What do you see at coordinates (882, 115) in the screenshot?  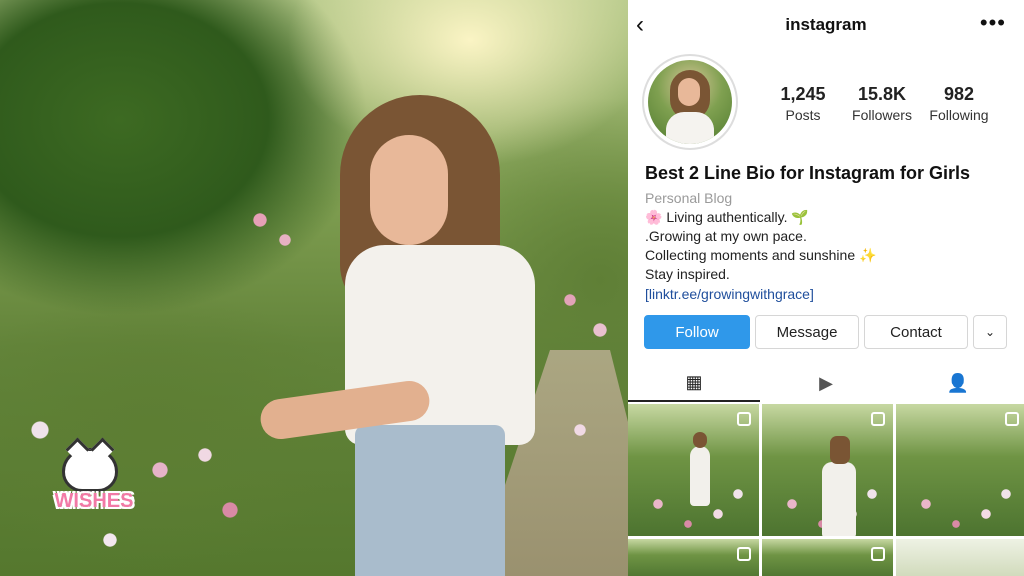 I see `stat-label: Followers` at bounding box center [882, 115].